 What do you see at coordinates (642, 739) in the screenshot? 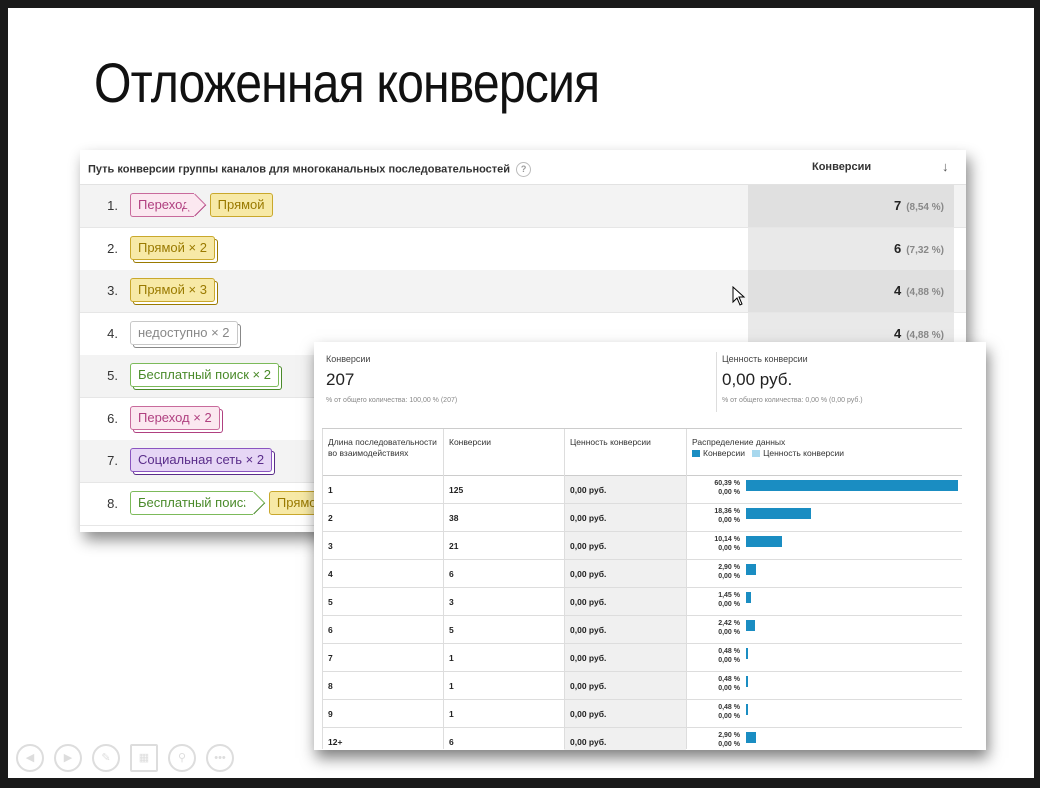
I see `table-row: 12+ 6 0,00 руб. 2,90 % 0,00 %` at bounding box center [642, 739].